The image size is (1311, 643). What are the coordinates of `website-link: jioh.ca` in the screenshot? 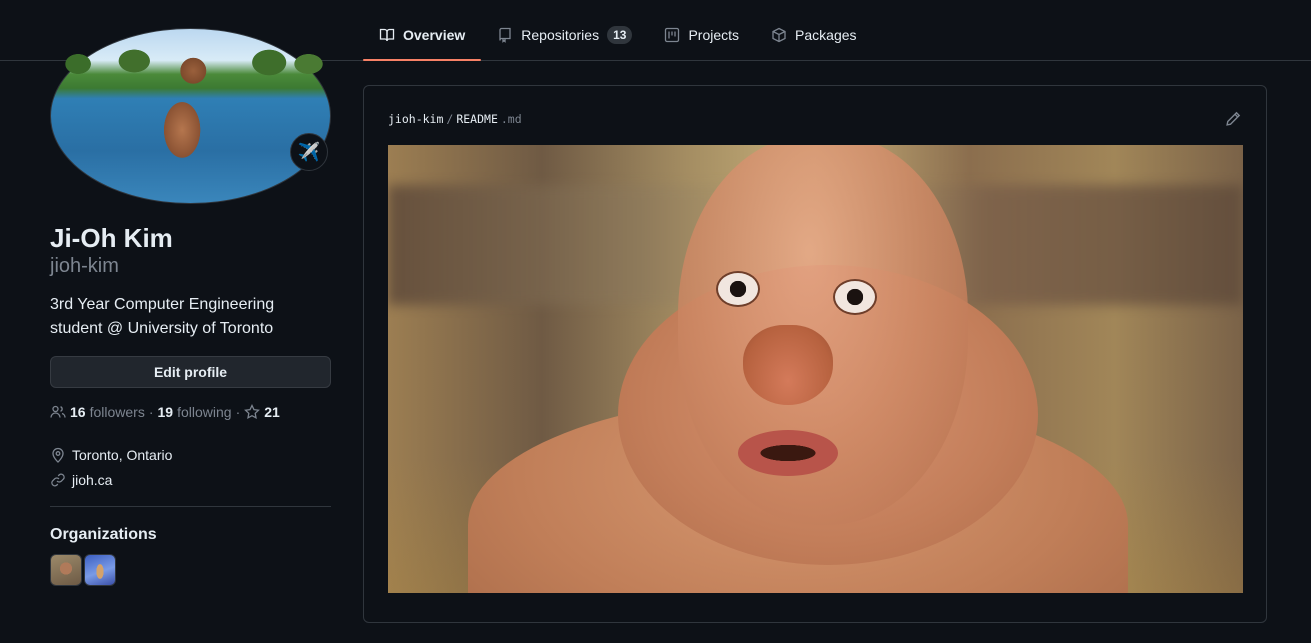 It's located at (92, 480).